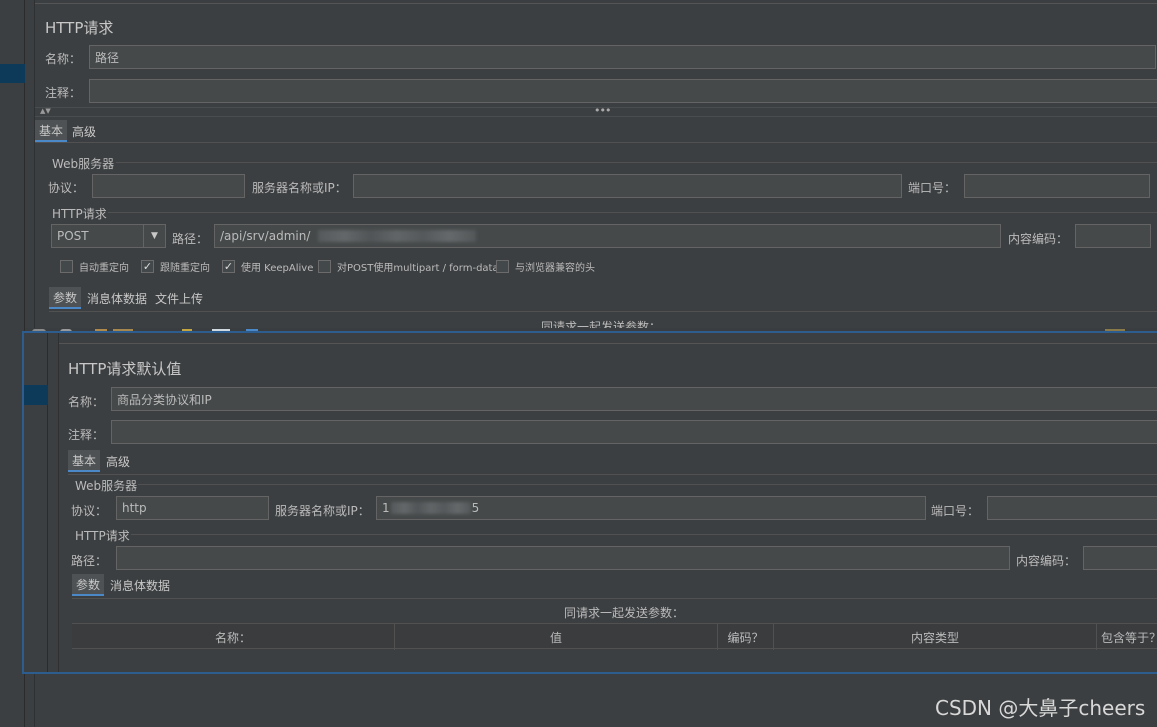  What do you see at coordinates (12, 73) in the screenshot?
I see `tree-selected-row` at bounding box center [12, 73].